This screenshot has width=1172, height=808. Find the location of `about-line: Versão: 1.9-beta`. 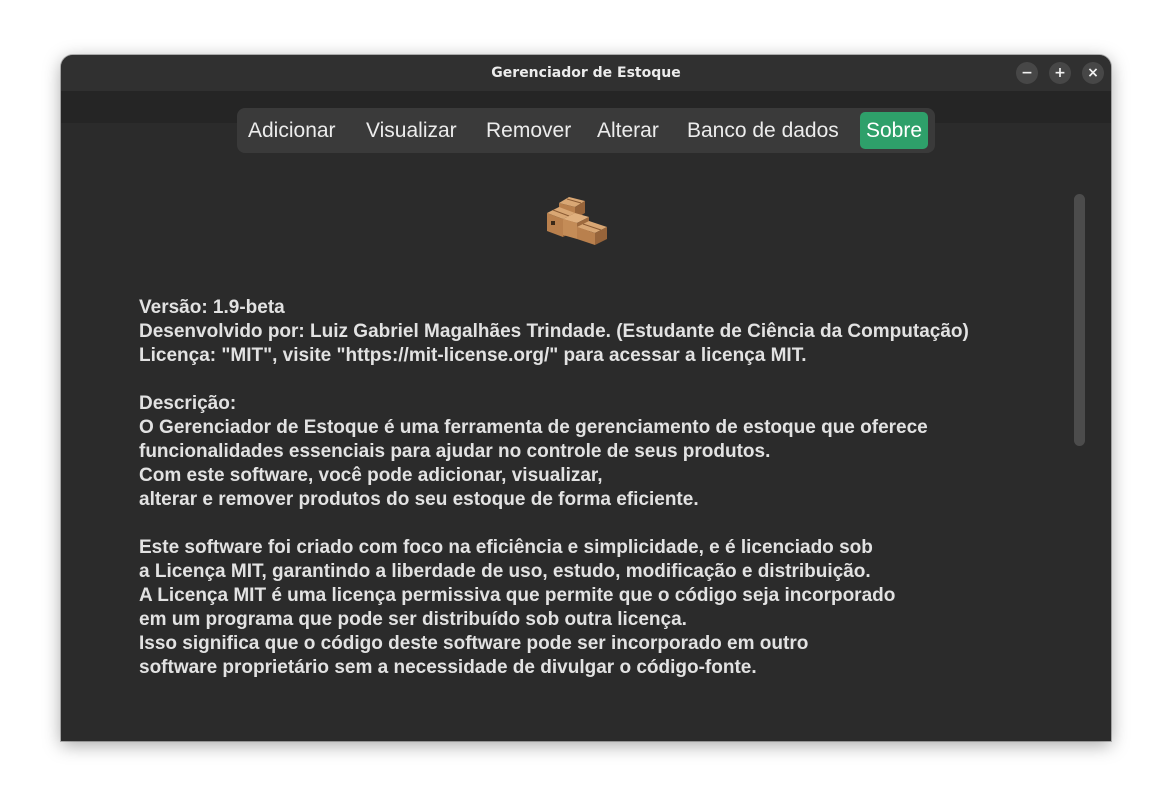

about-line: Versão: 1.9-beta is located at coordinates (212, 307).